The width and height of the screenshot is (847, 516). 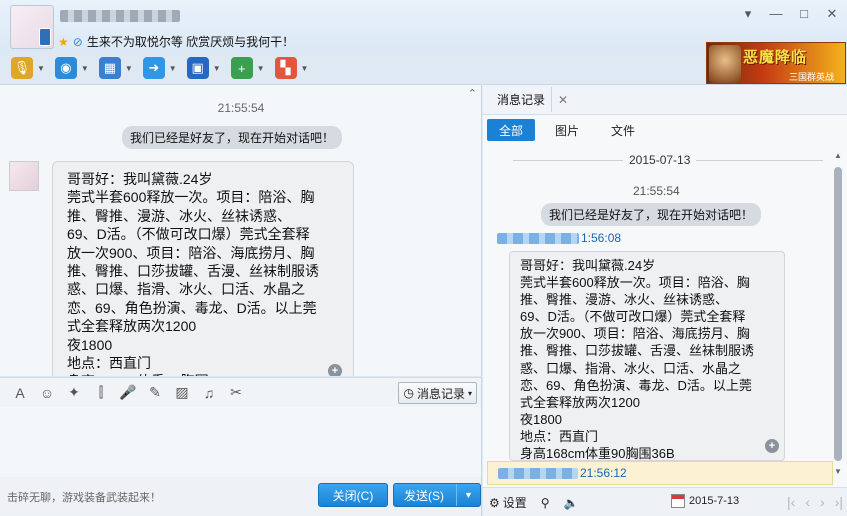 What do you see at coordinates (790, 14) in the screenshot?
I see `window-controls: ▾ — □ ✕` at bounding box center [790, 14].